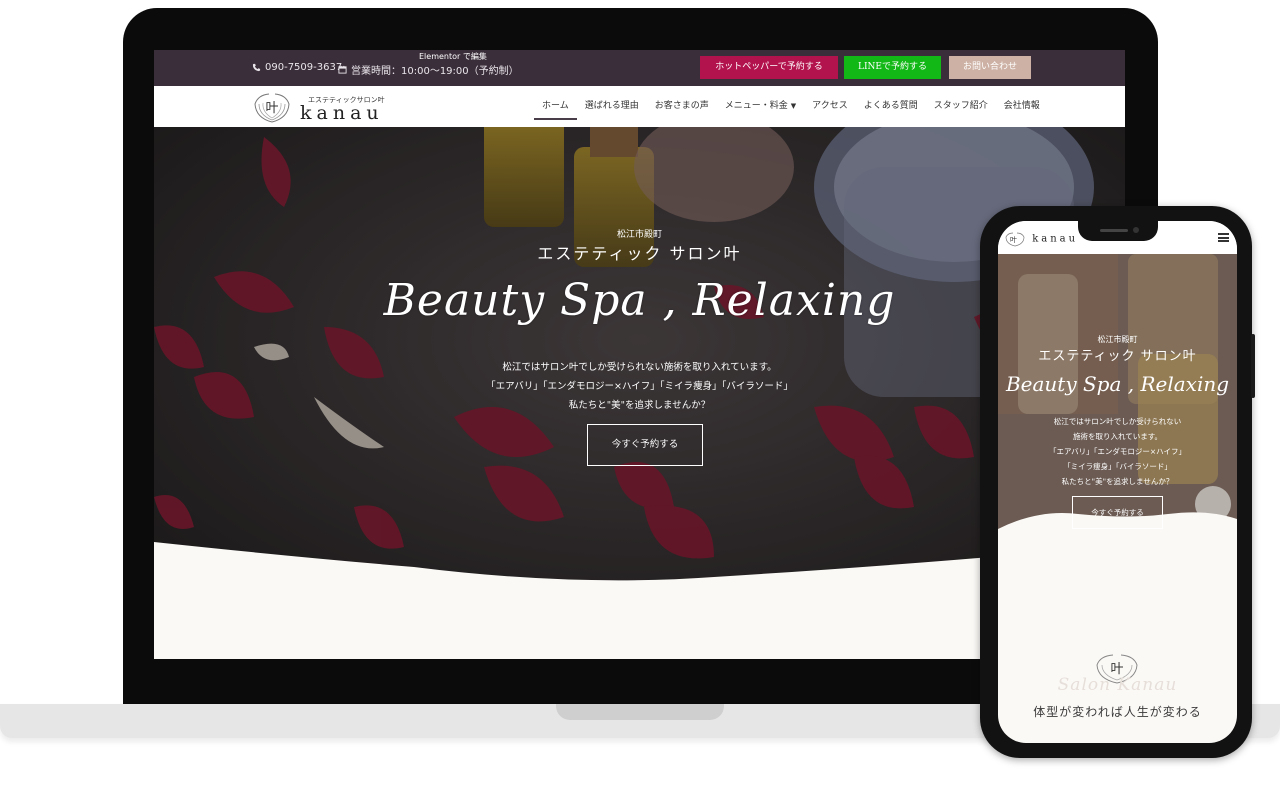  I want to click on phone-text: 090-7509-3637, so click(304, 67).